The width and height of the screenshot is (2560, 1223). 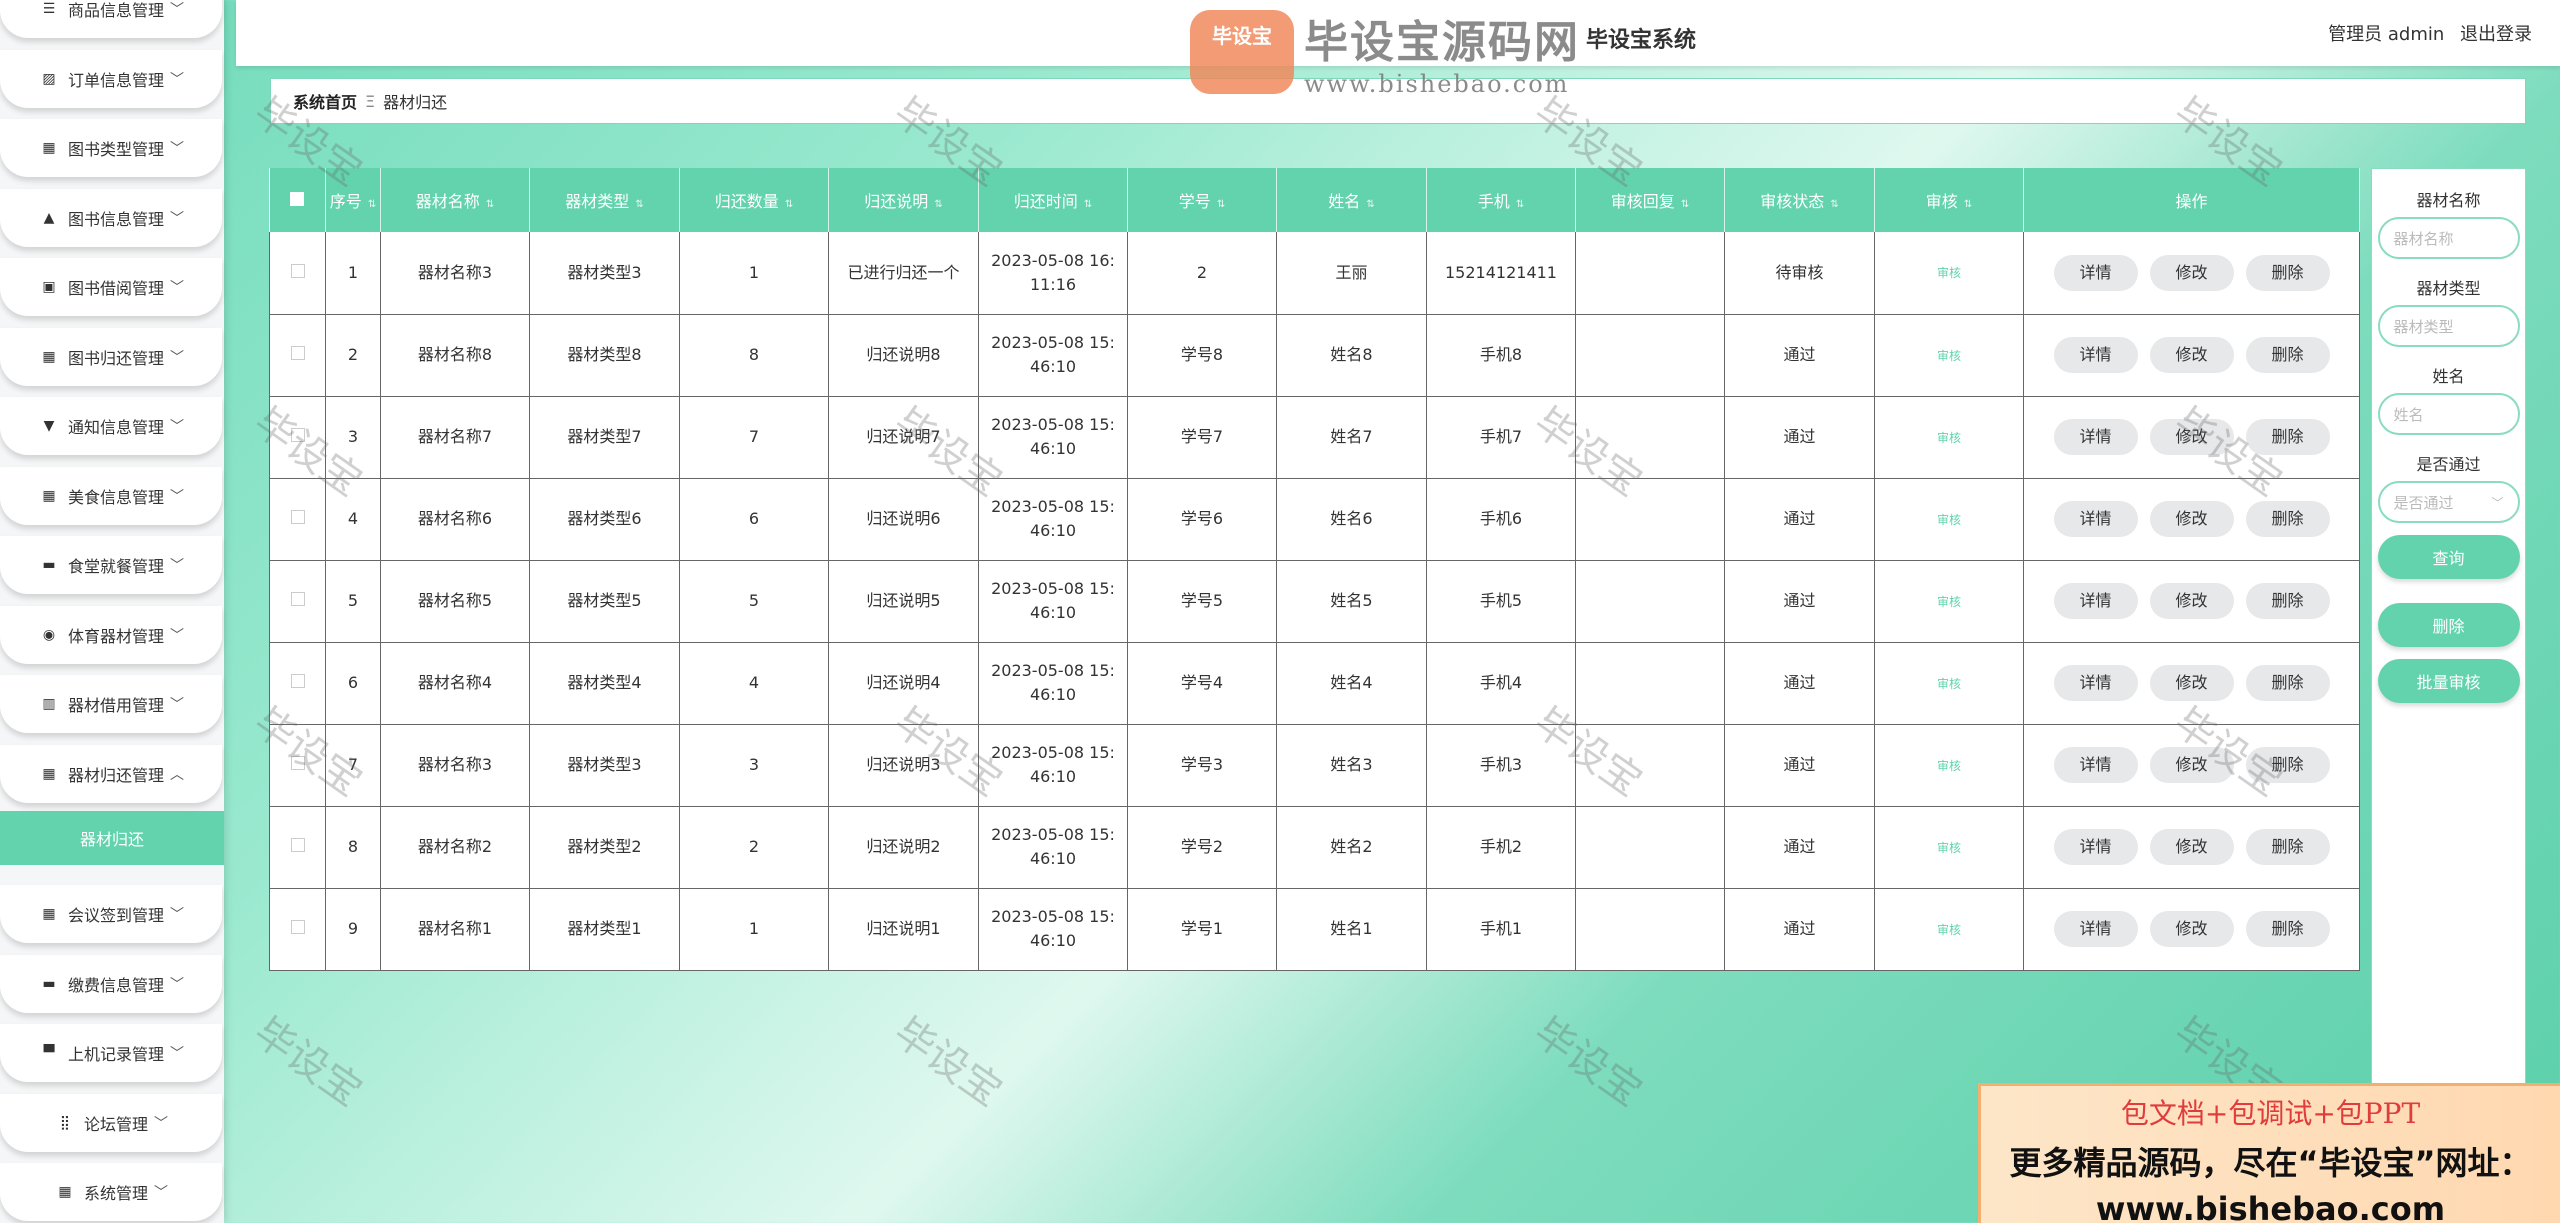 What do you see at coordinates (111, 287) in the screenshot?
I see `sidebar-menu-item: ▣ 图书借阅管理 ﹀` at bounding box center [111, 287].